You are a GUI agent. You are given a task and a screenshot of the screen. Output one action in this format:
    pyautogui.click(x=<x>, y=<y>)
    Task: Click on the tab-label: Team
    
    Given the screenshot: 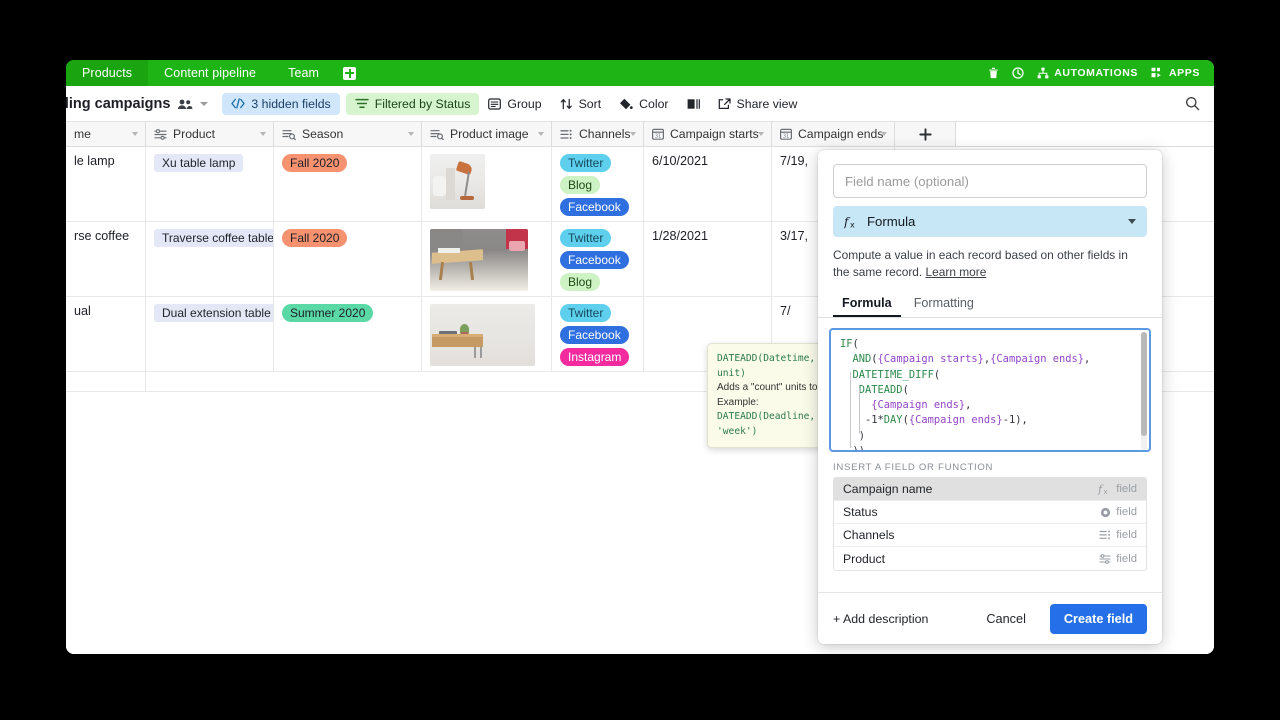 What is the action you would take?
    pyautogui.click(x=304, y=73)
    